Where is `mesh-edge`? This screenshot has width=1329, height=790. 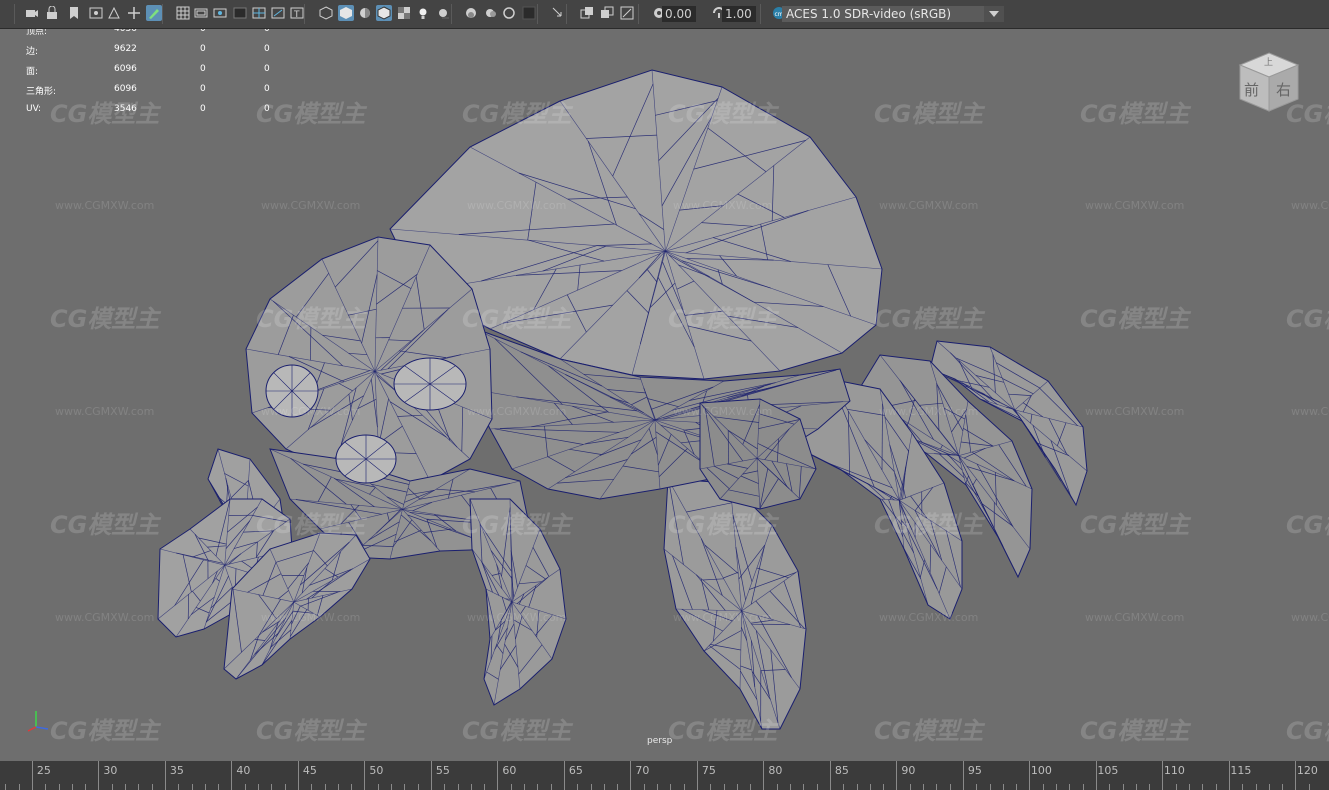 mesh-edge is located at coordinates (882, 437).